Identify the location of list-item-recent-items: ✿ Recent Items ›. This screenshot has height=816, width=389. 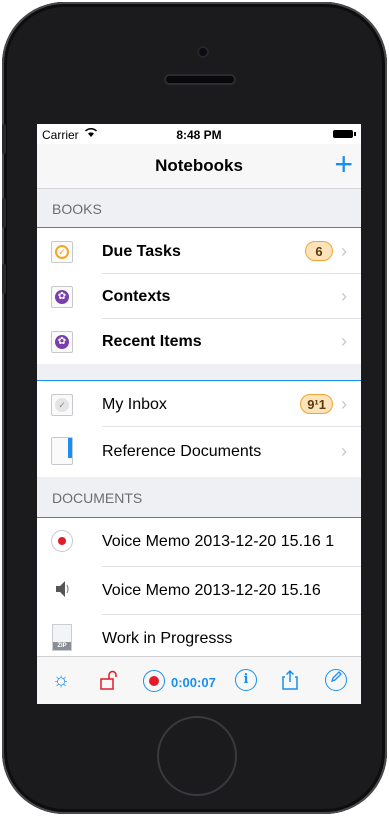
(199, 341).